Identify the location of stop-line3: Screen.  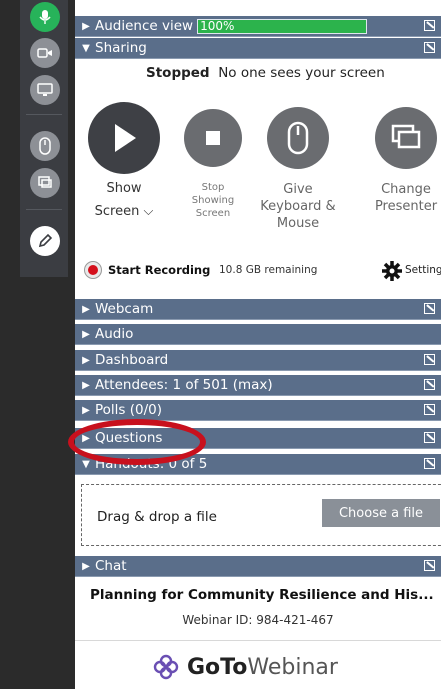
(213, 213).